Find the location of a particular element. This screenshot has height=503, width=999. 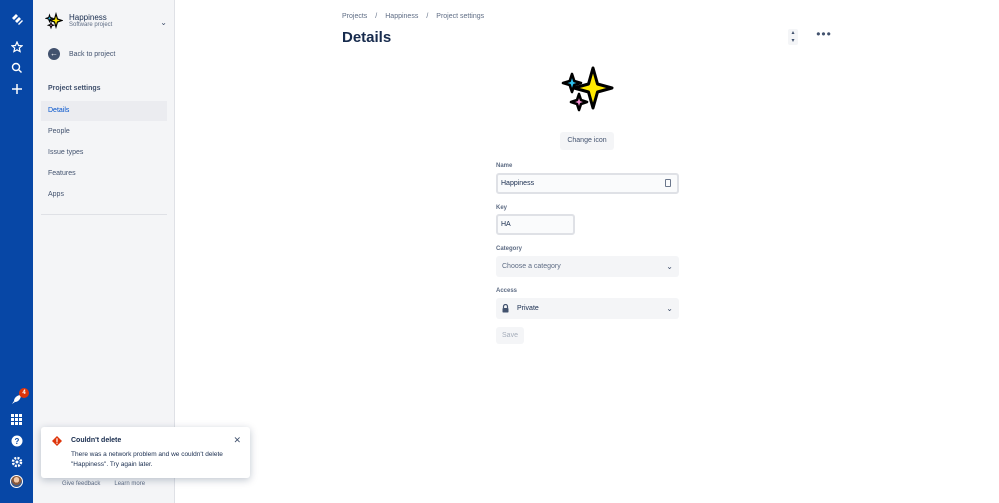

plus-icon is located at coordinates (16, 88).